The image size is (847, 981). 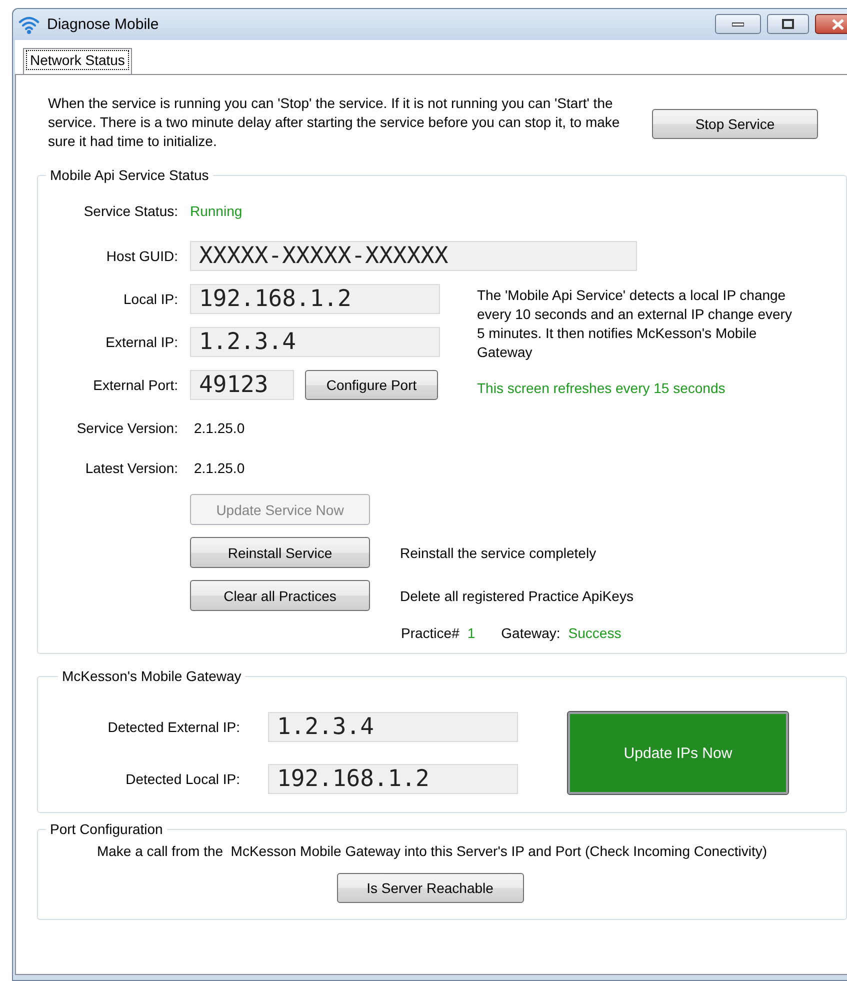 What do you see at coordinates (393, 727) in the screenshot?
I see `detected-external-ip-field: 1.2.3.4` at bounding box center [393, 727].